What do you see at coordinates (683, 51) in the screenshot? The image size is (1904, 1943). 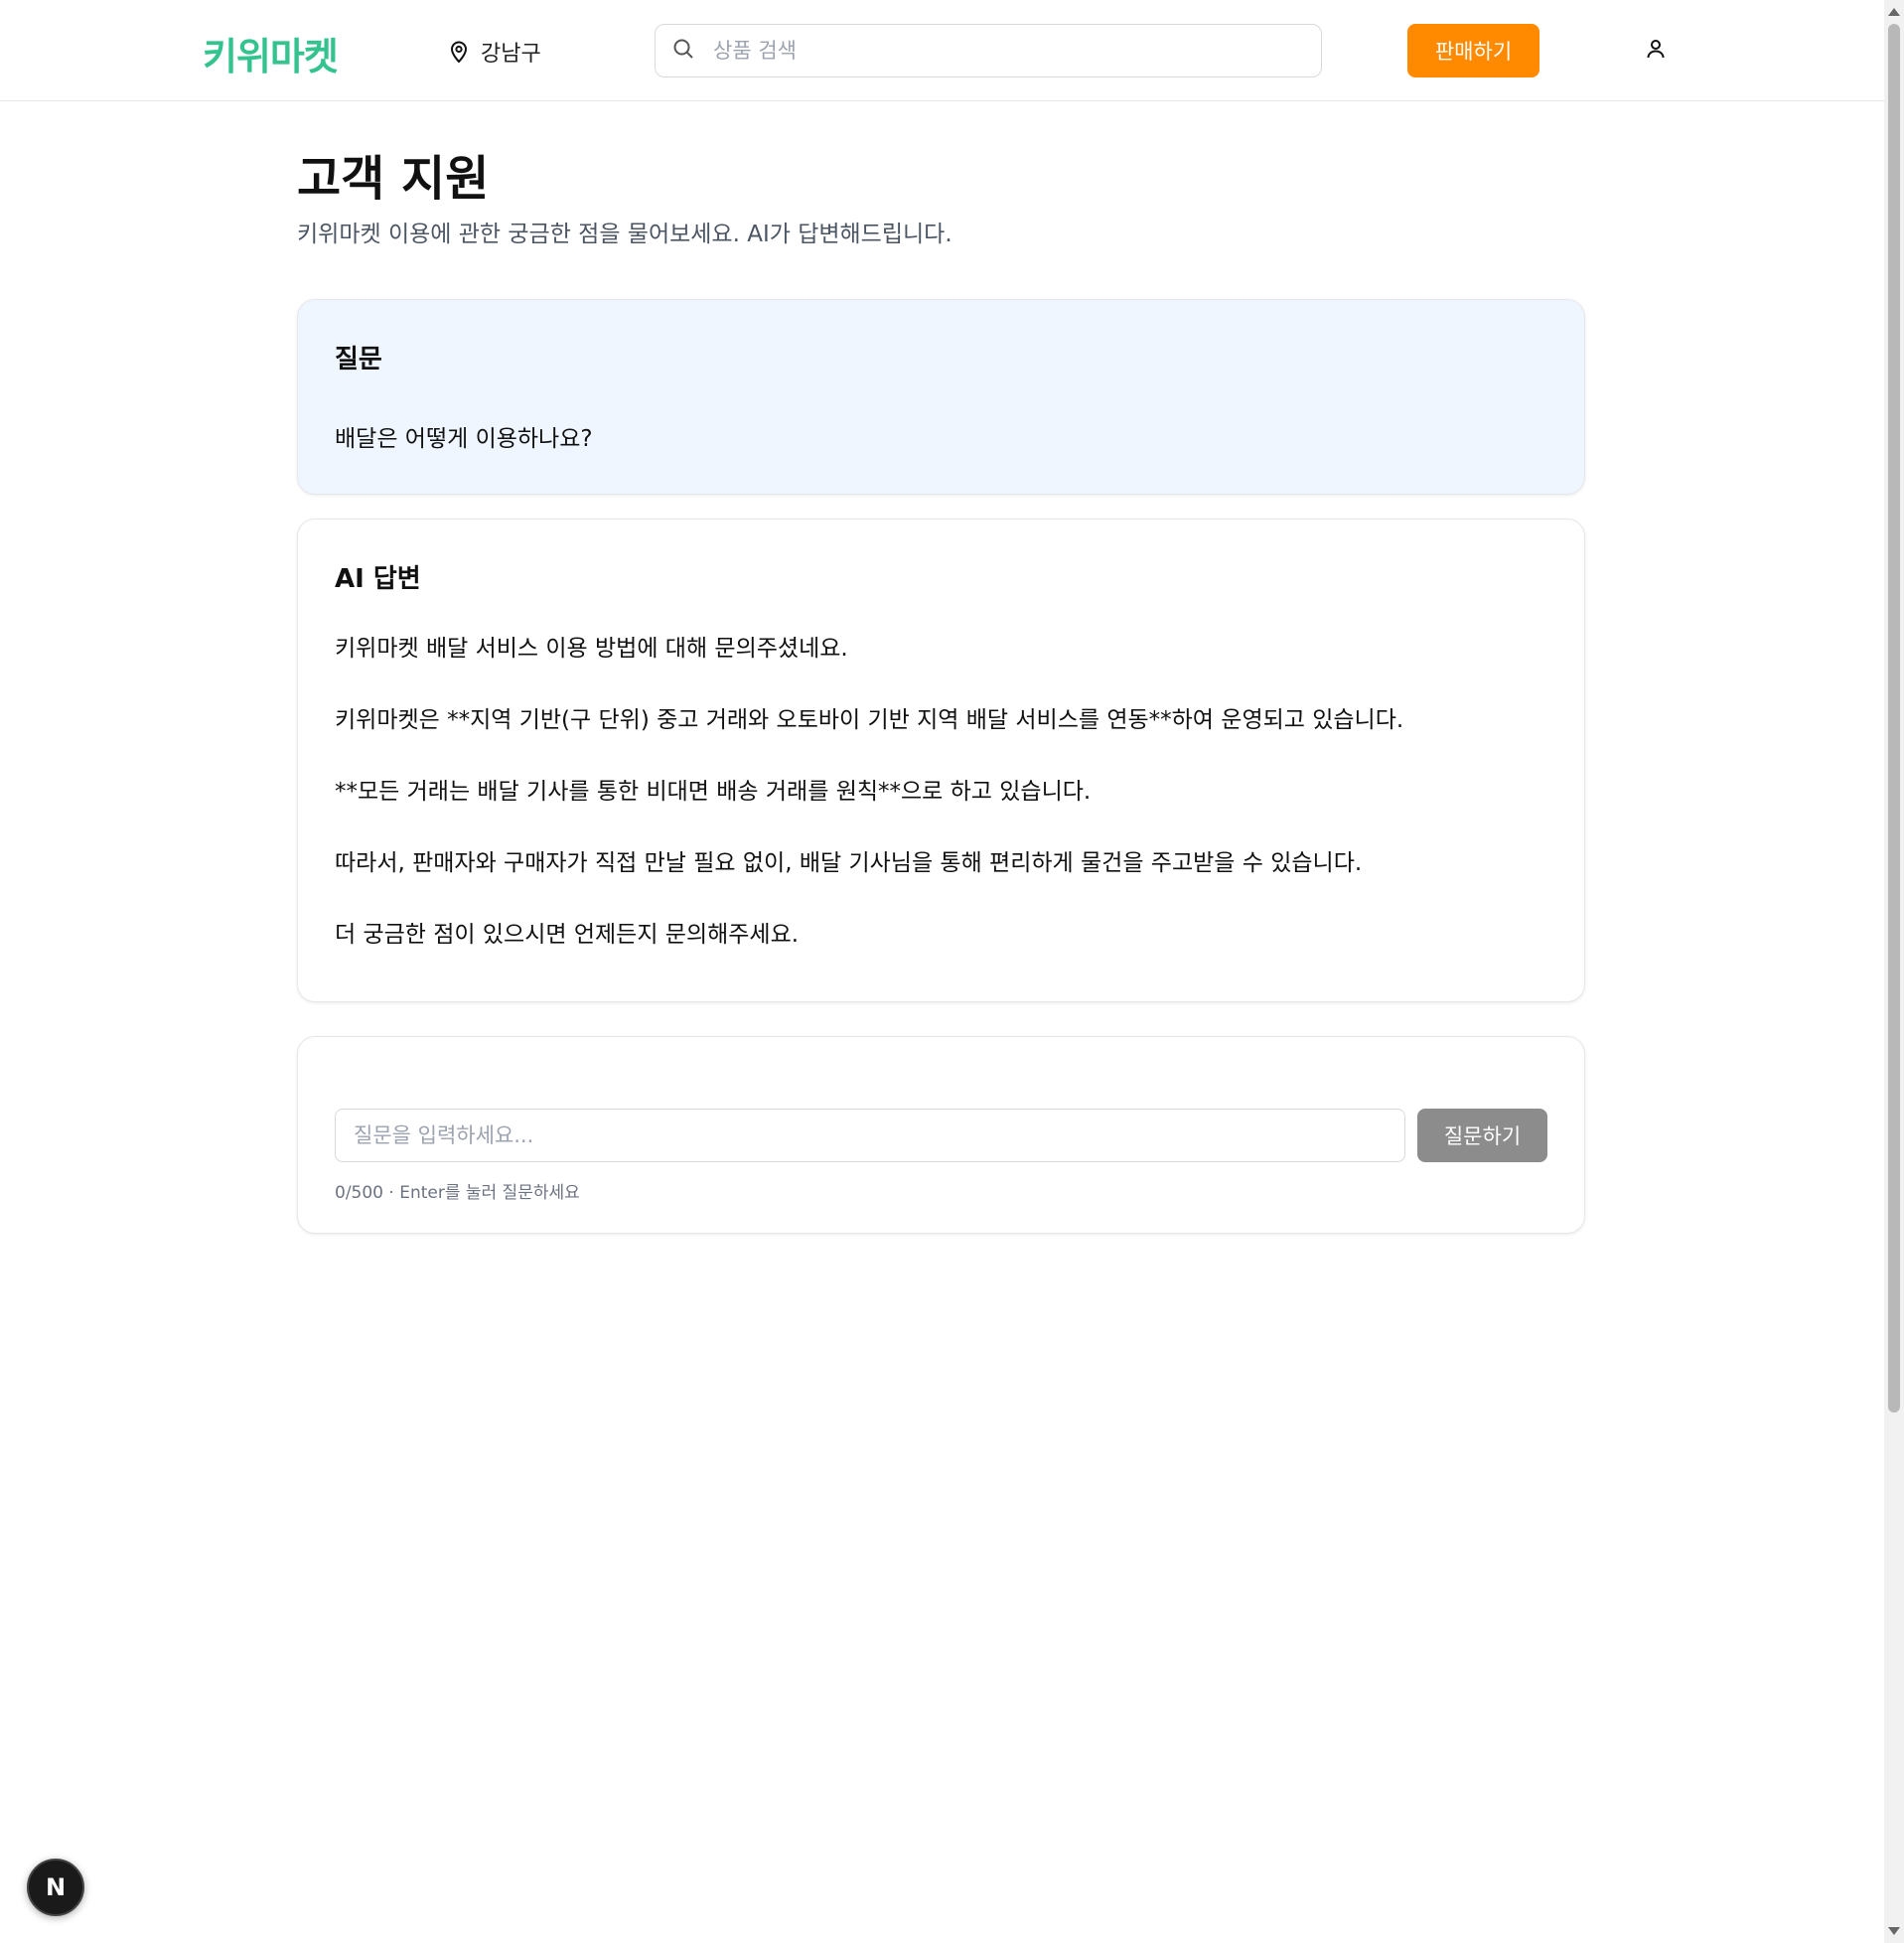 I see `search-icon` at bounding box center [683, 51].